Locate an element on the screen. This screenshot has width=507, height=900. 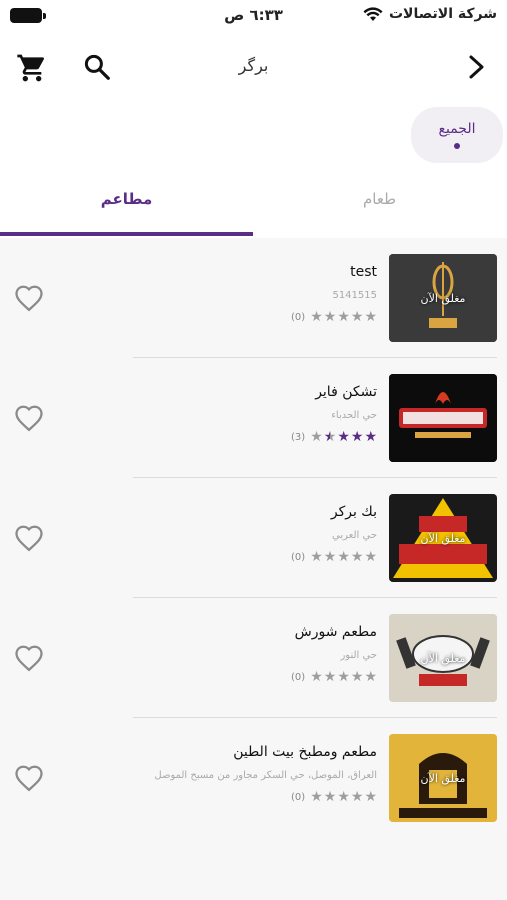
star-half-icon: ★ is located at coordinates (330, 437).